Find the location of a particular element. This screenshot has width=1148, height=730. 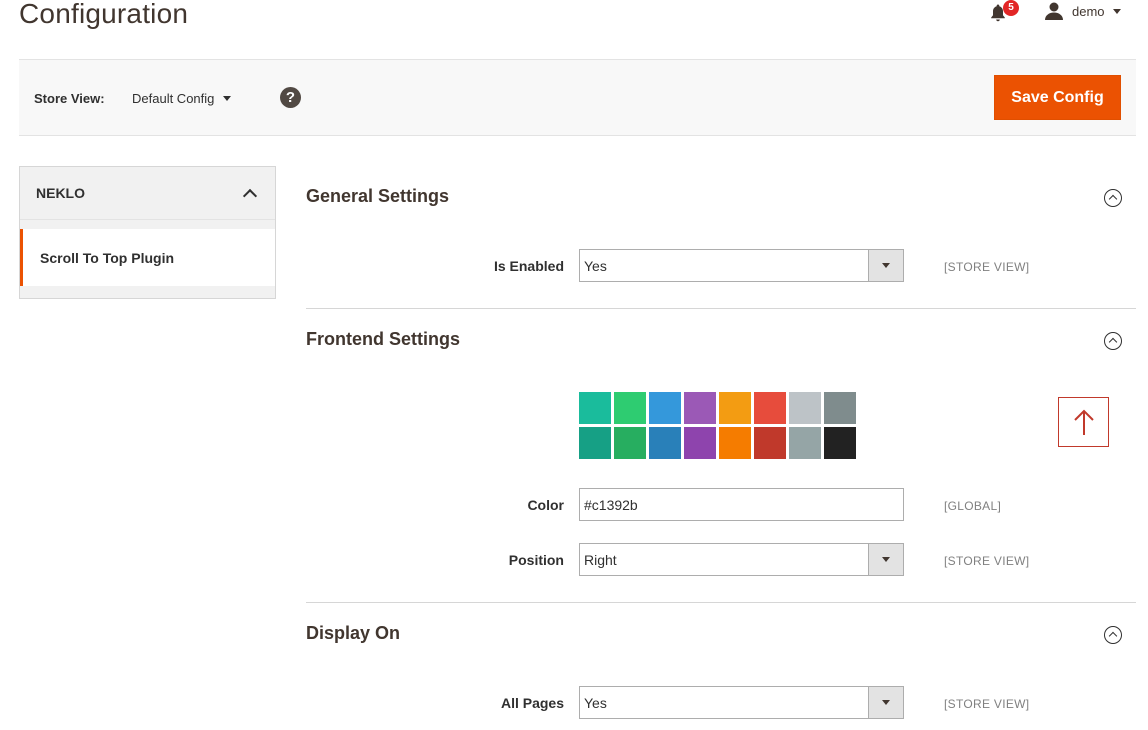

config-sidebar: NEKLO Scroll To Top Plugin is located at coordinates (147, 232).